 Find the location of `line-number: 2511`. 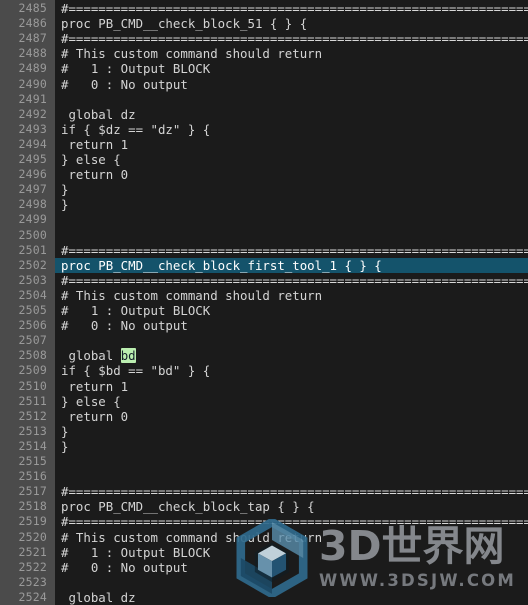

line-number: 2511 is located at coordinates (32, 400).